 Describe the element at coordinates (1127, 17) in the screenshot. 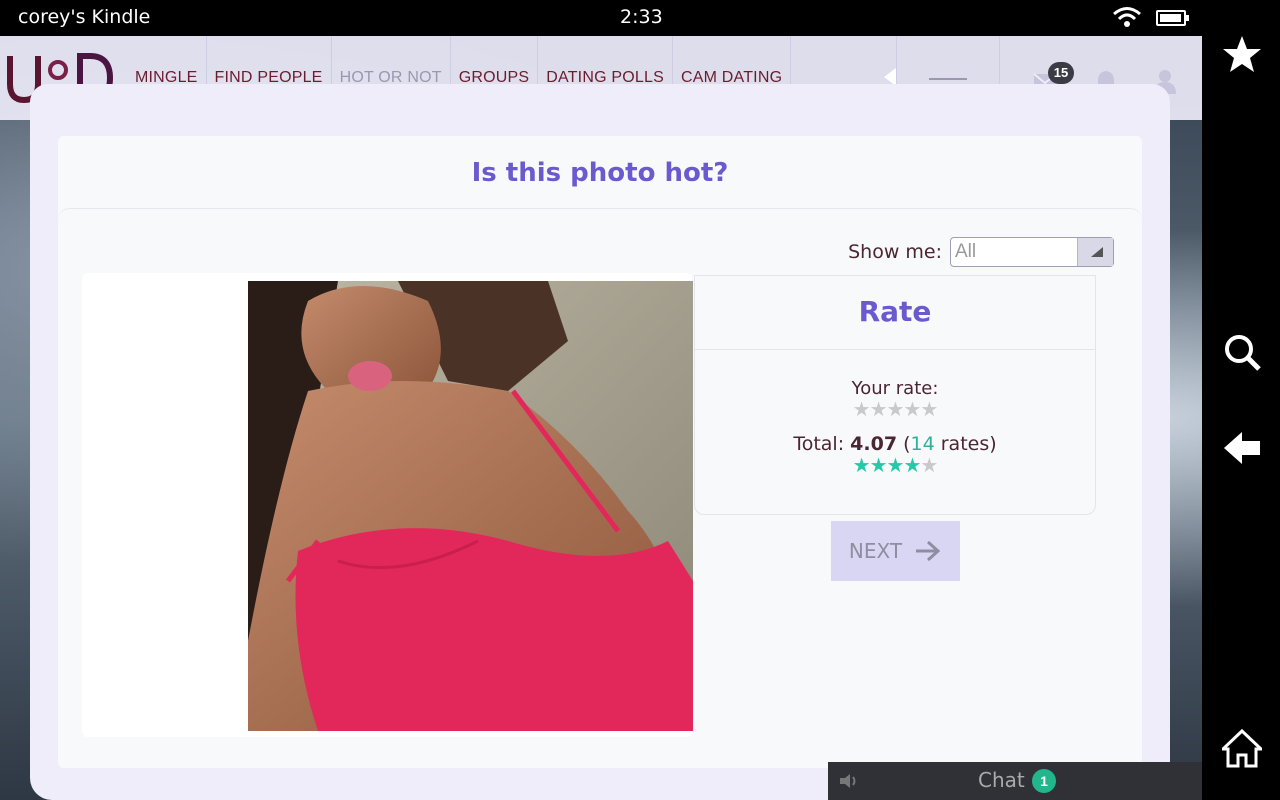

I see `wifi-icon` at that location.